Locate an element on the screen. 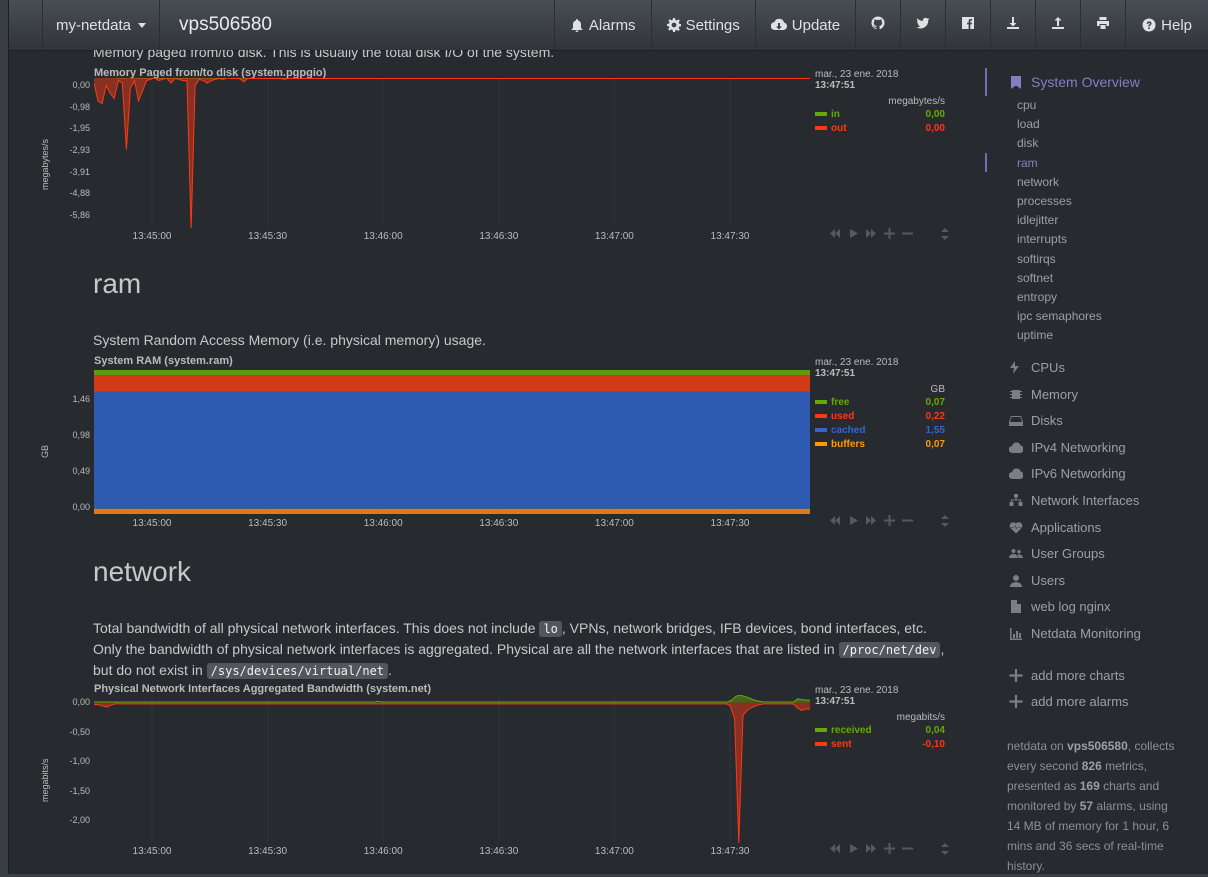 Image resolution: width=1208 pixels, height=877 pixels. sidebar-item-netdata-monitoring: Netdata Monitoring is located at coordinates (1075, 633).